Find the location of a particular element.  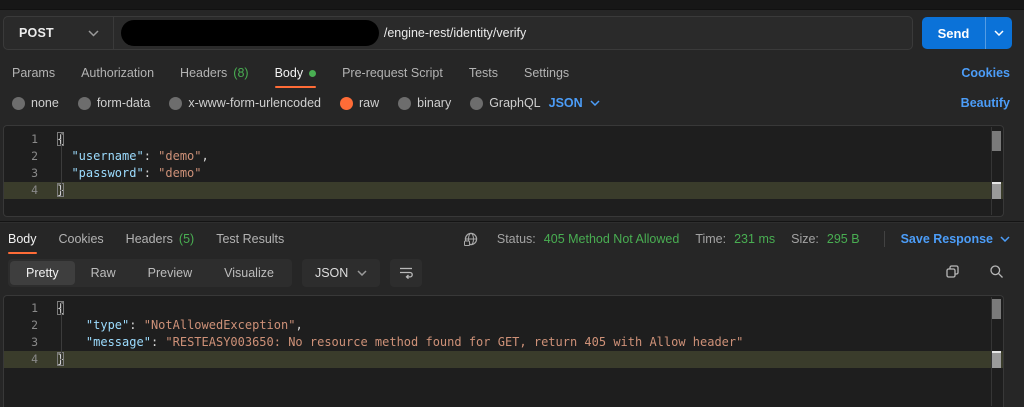

response-tab-test-results: Test Results is located at coordinates (250, 239).